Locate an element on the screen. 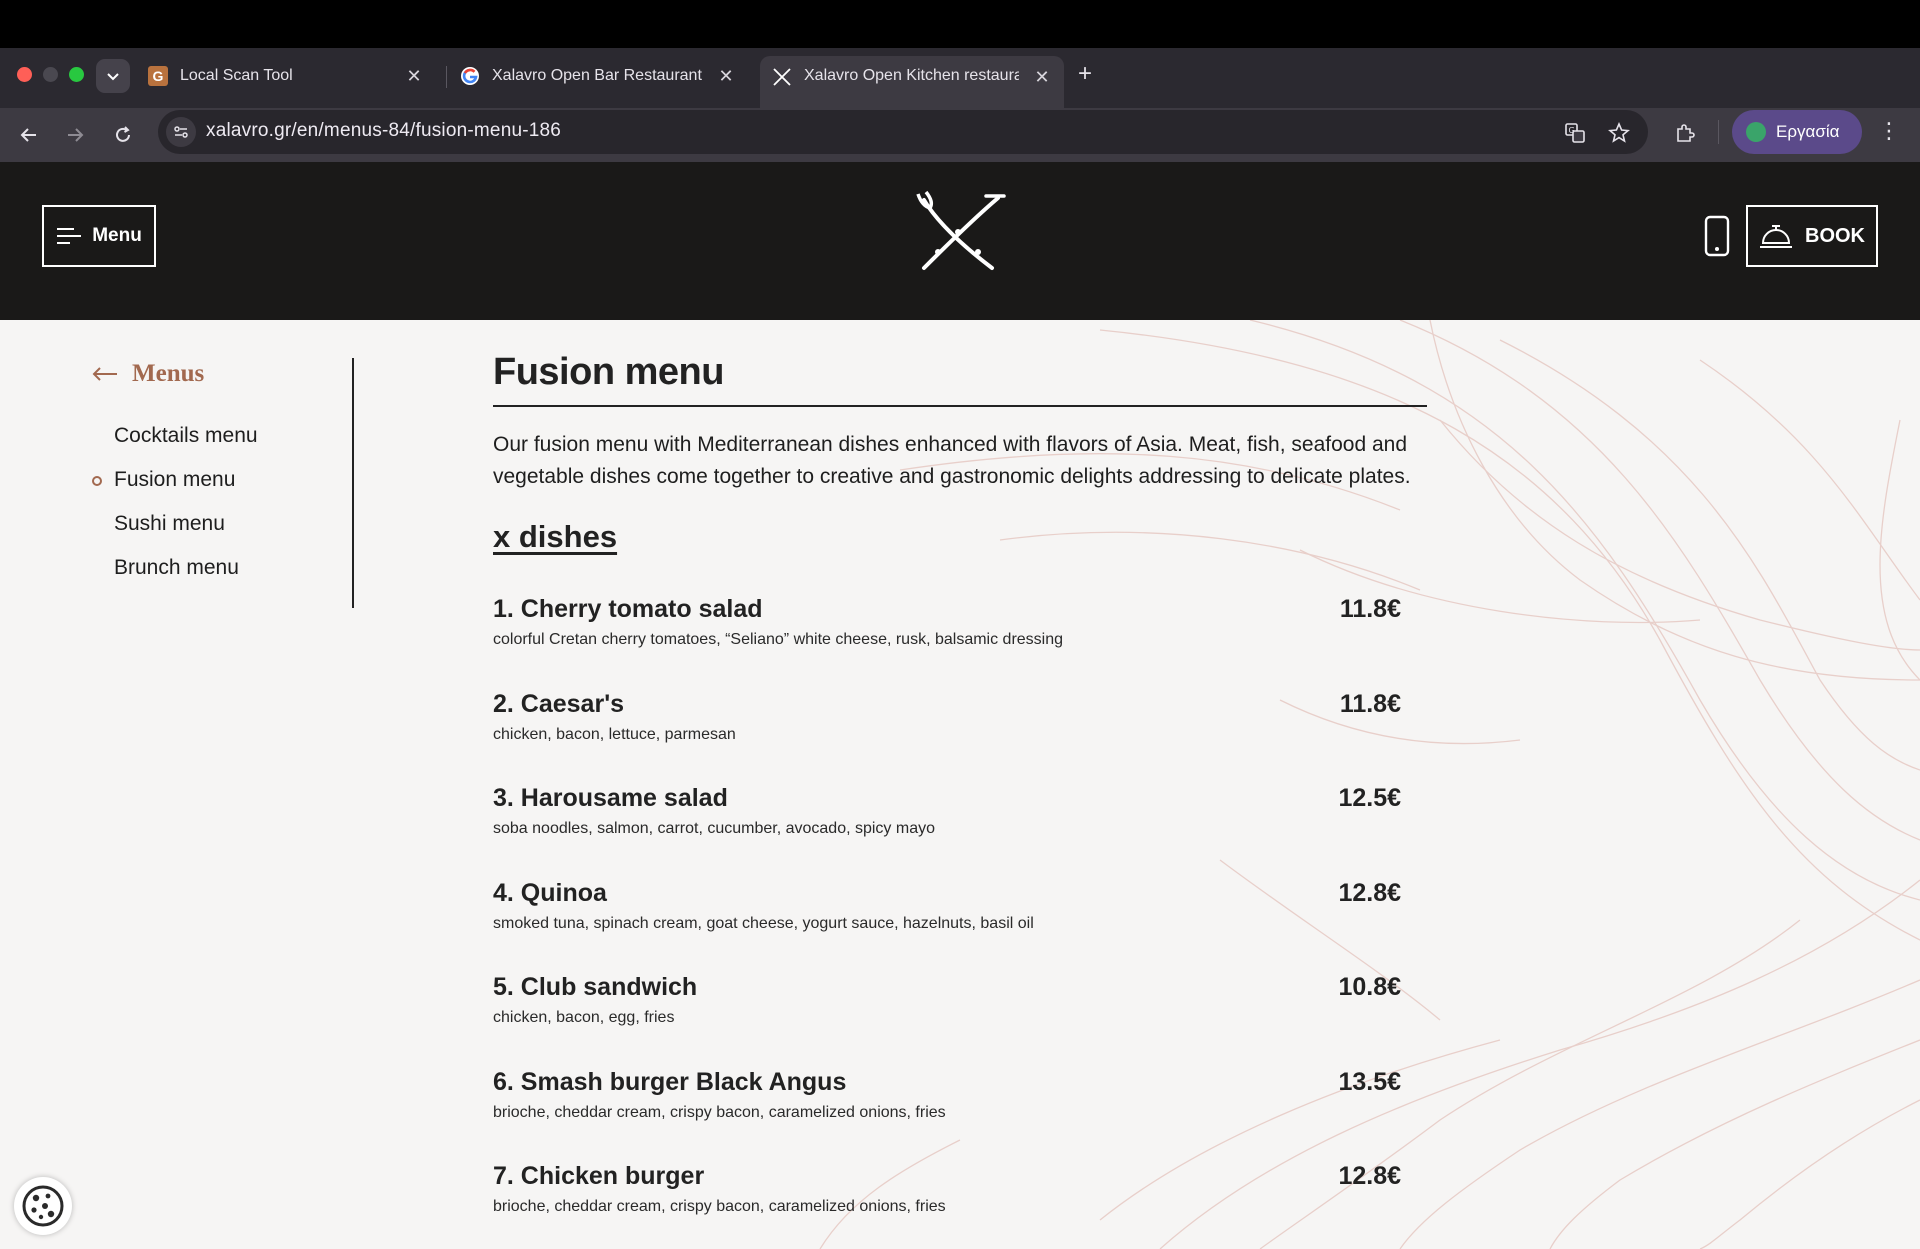 This screenshot has height=1249, width=1920. screen-top-bar is located at coordinates (960, 24).